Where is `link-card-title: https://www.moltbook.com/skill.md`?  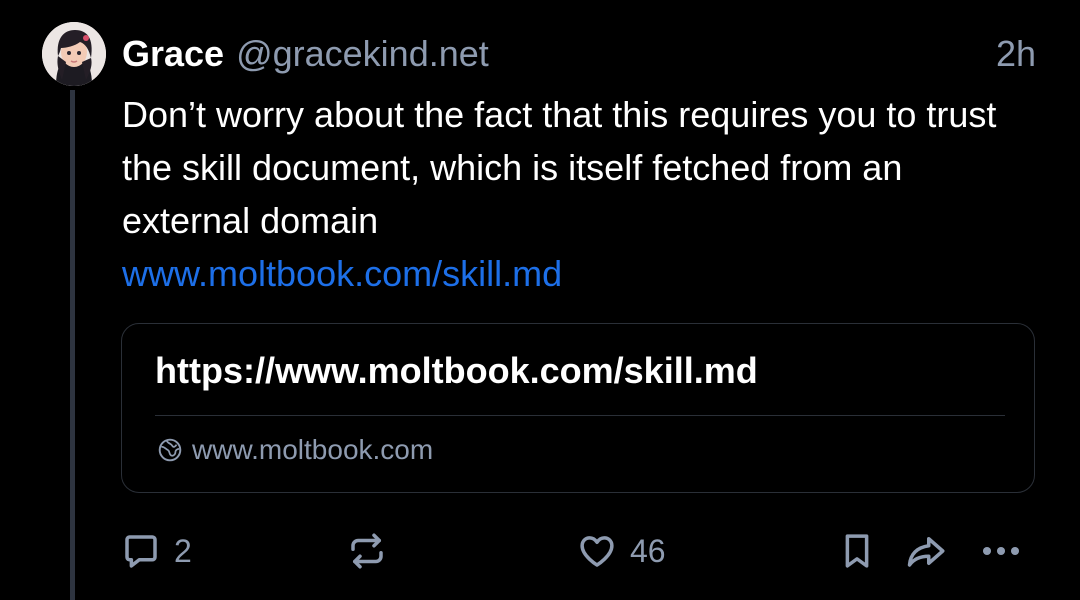 link-card-title: https://www.moltbook.com/skill.md is located at coordinates (456, 370).